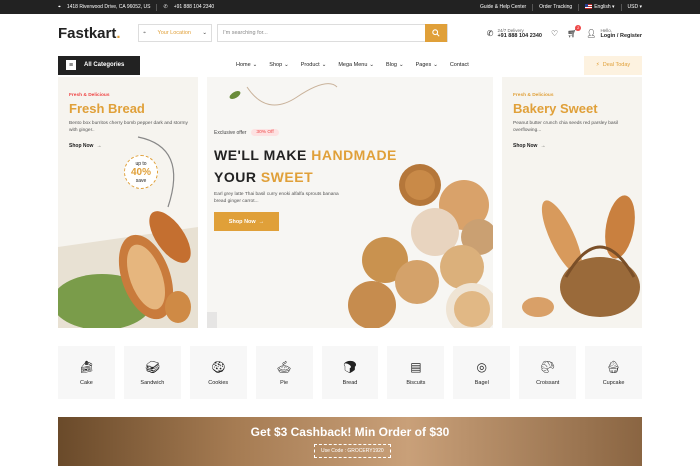 The height and width of the screenshot is (466, 700). What do you see at coordinates (548, 372) in the screenshot?
I see `category-croissant: 🥐︎ Croissant` at bounding box center [548, 372].